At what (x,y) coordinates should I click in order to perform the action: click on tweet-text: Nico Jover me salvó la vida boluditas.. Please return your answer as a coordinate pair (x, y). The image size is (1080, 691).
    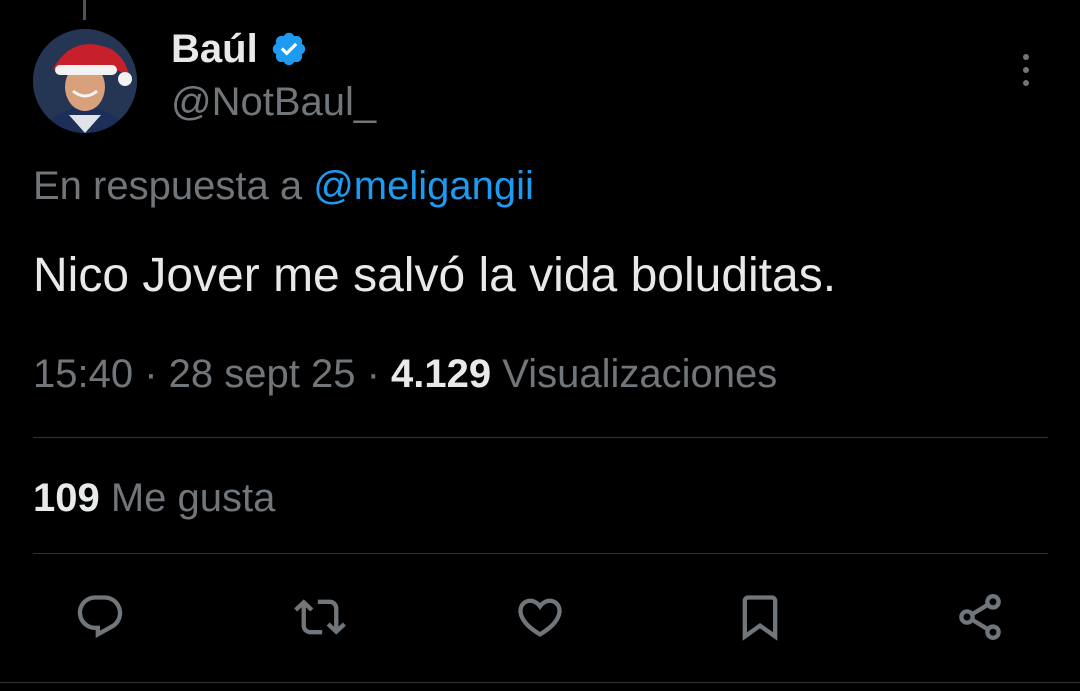
    Looking at the image, I should click on (435, 275).